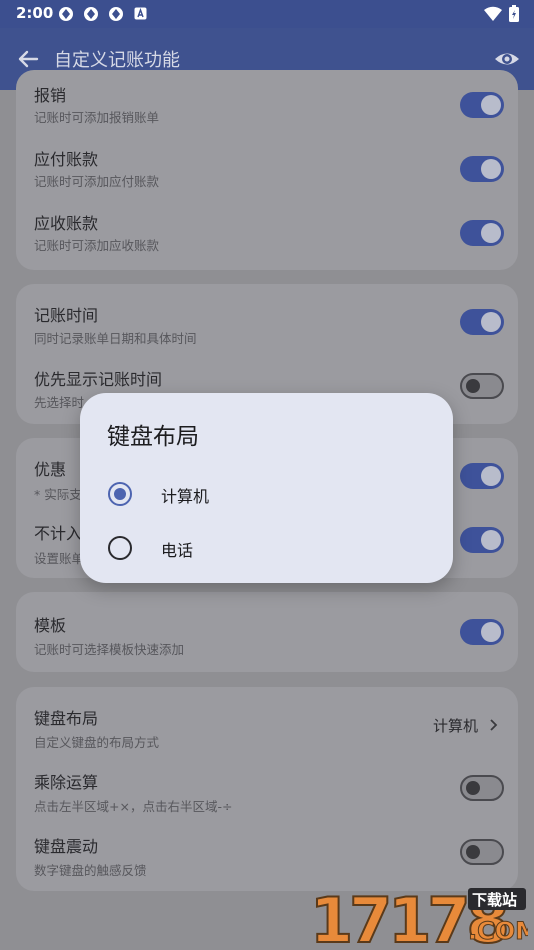 The width and height of the screenshot is (534, 950). What do you see at coordinates (50, 95) in the screenshot?
I see `setting-title: 报销` at bounding box center [50, 95].